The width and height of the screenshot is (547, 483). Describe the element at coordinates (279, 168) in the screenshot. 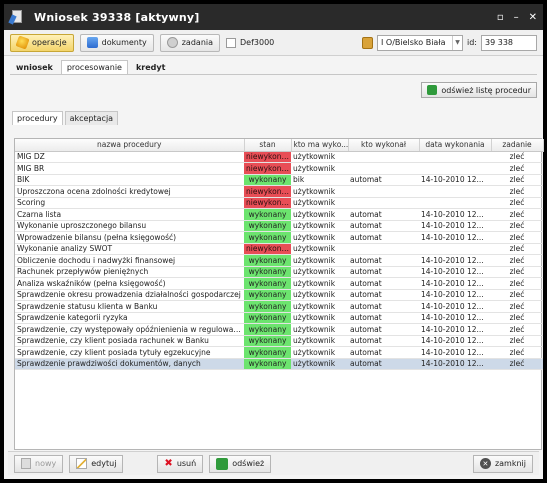

I see `table-row: MIG BR niewykonany użytkownik zleć` at that location.